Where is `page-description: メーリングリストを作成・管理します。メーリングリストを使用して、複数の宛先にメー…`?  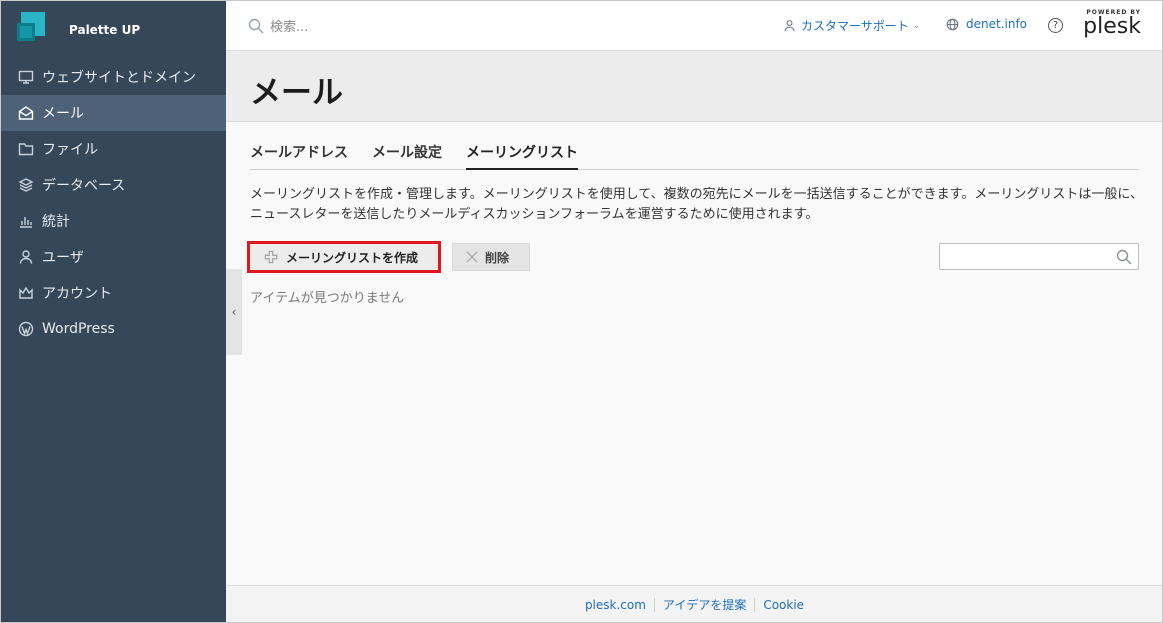 page-description: メーリングリストを作成・管理します。メーリングリストを使用して、複数の宛先にメー… is located at coordinates (696, 204).